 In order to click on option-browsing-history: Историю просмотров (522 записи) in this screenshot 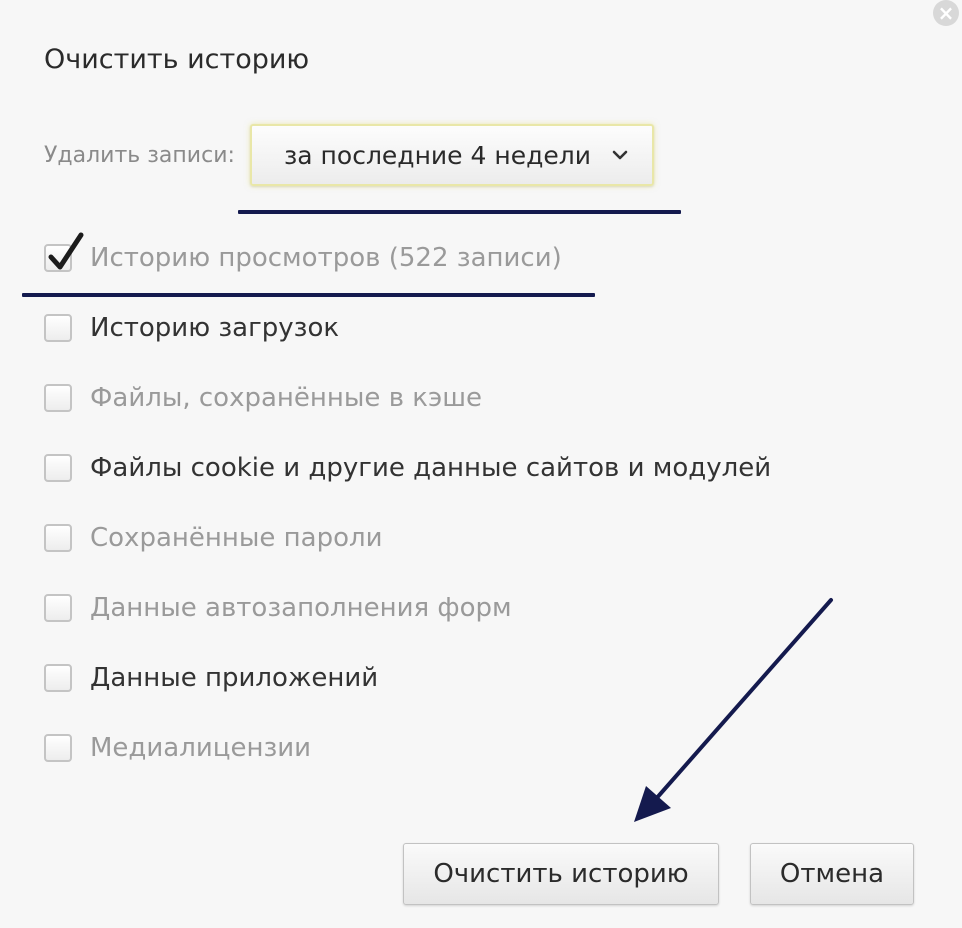, I will do `click(303, 255)`.